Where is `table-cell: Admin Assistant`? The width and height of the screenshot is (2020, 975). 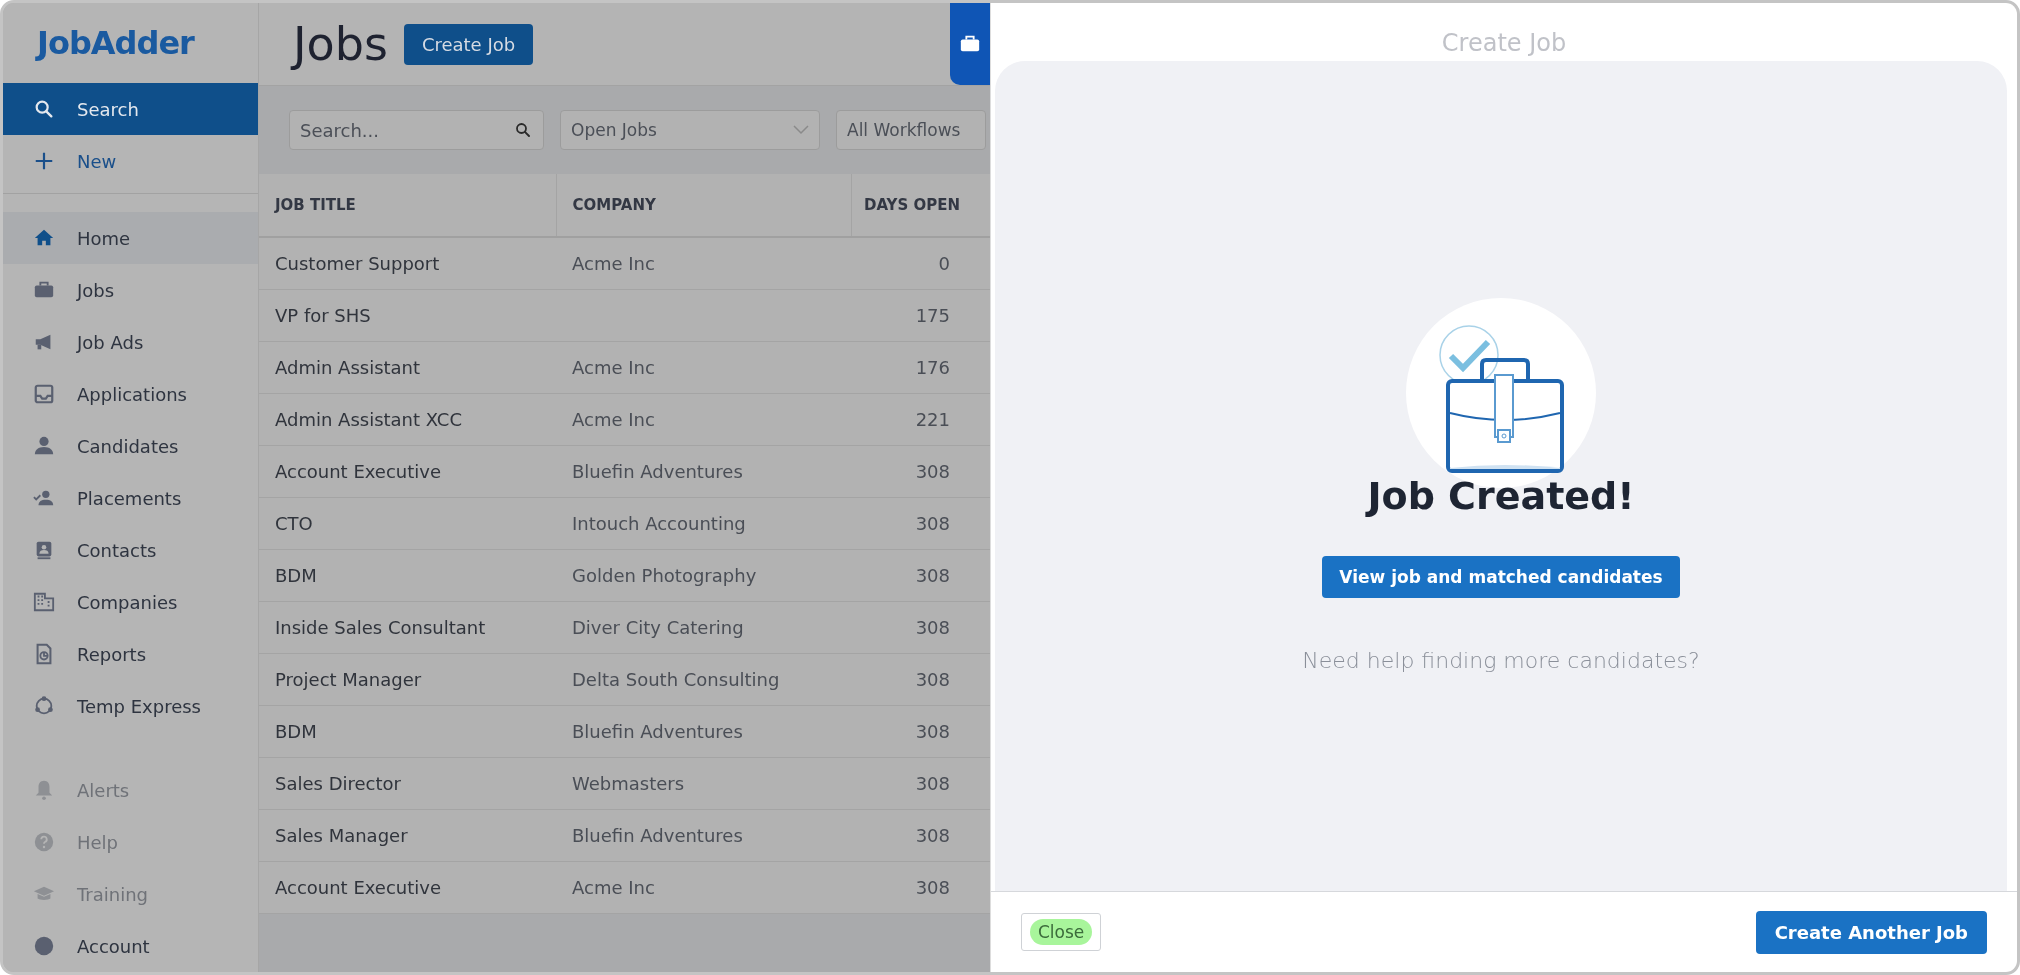 table-cell: Admin Assistant is located at coordinates (407, 367).